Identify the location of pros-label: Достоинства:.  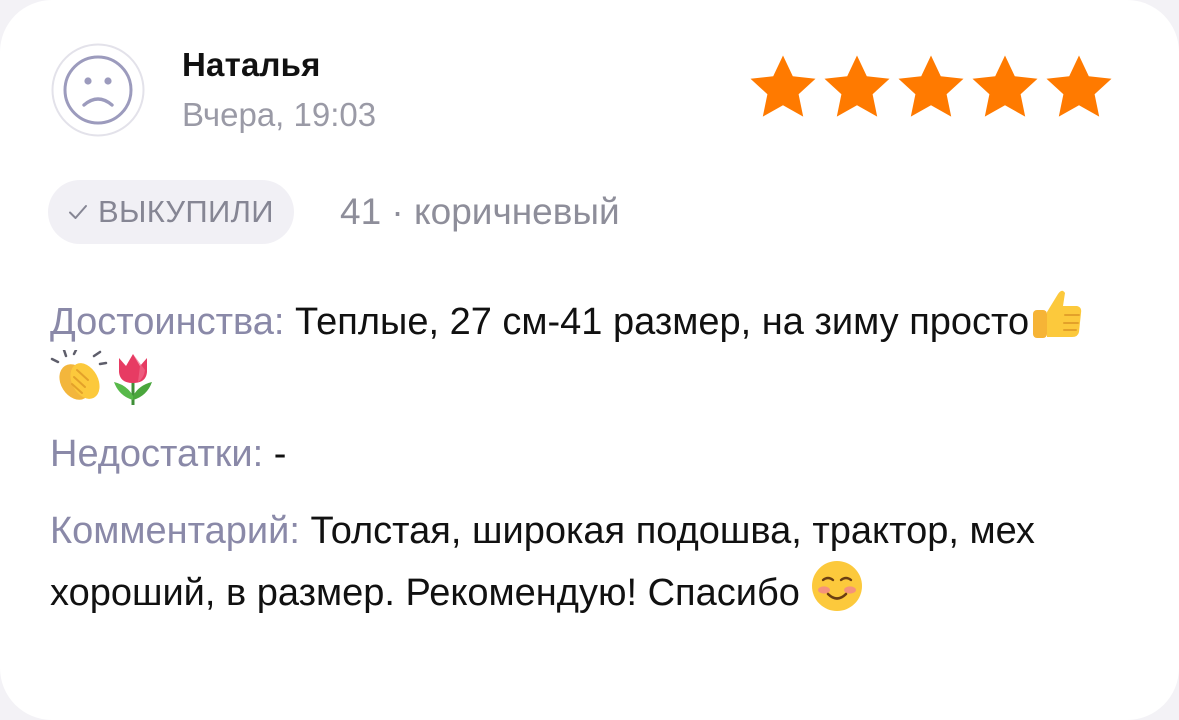
(167, 322).